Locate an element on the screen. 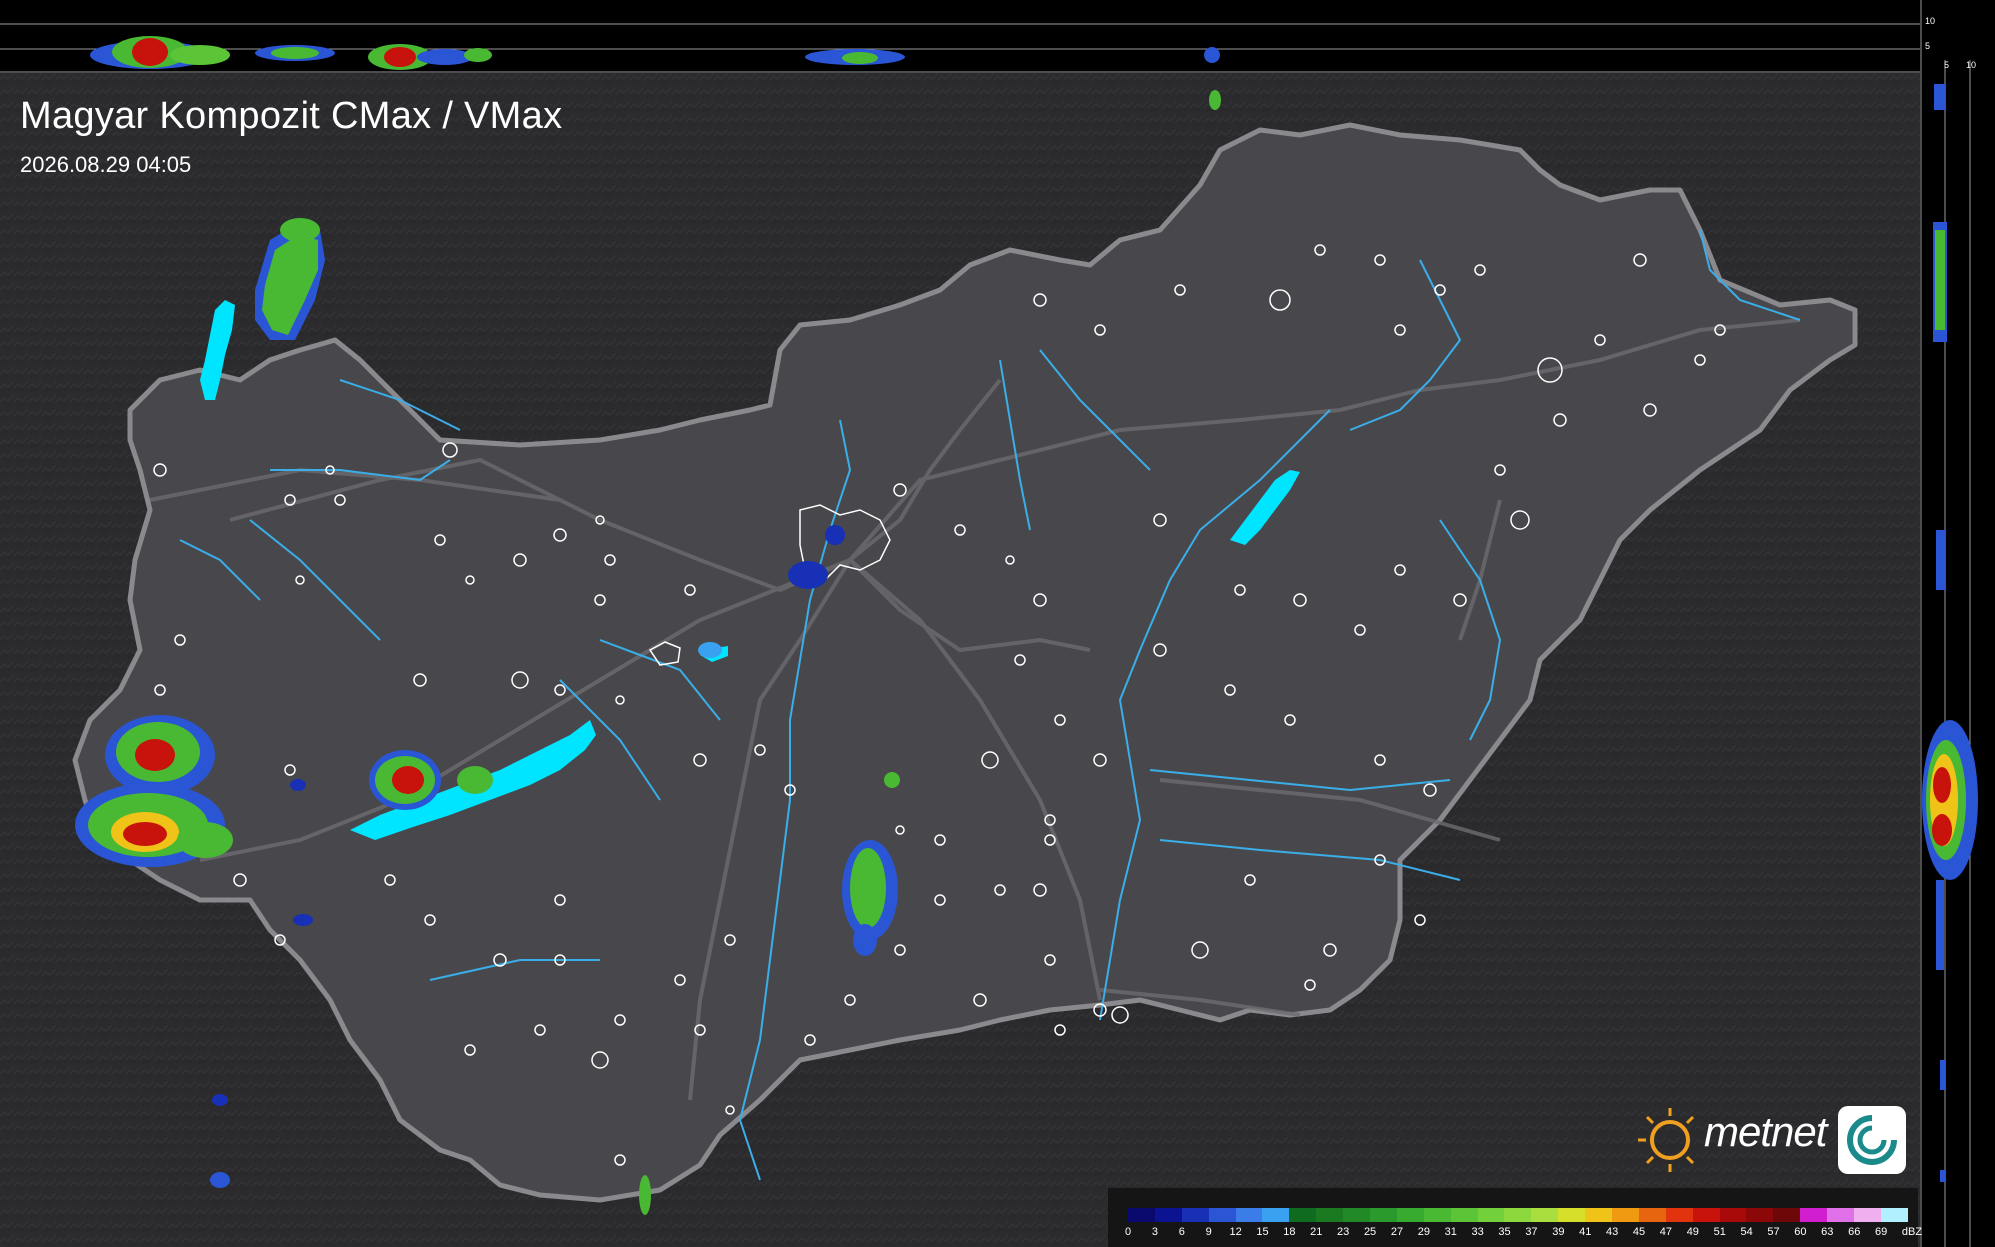  legend-color-bar is located at coordinates (1518, 1215).